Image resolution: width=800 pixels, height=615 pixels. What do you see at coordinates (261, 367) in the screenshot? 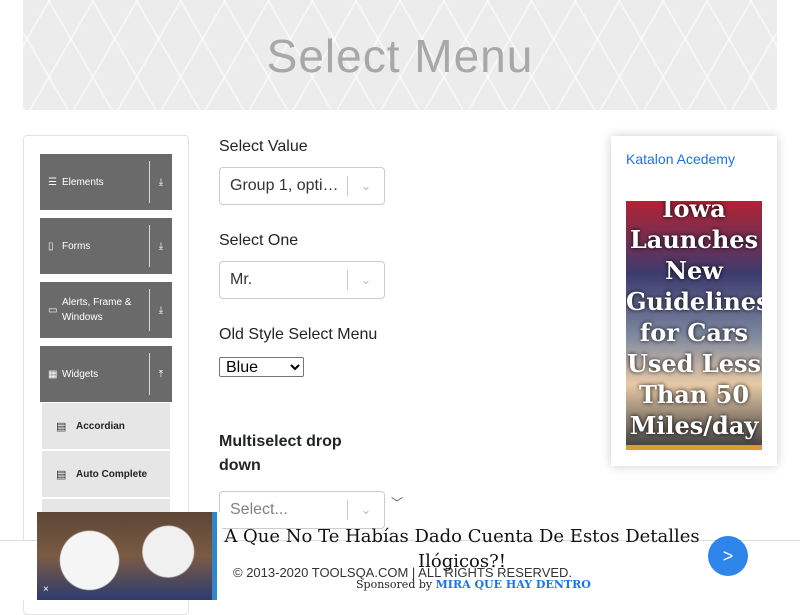
I see `old-style-select: Blue` at bounding box center [261, 367].